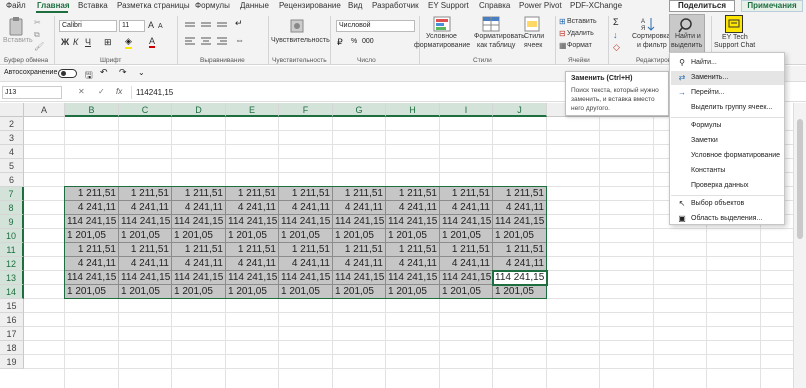 This screenshot has height=388, width=806. I want to click on cell-styles-label-2: ячеек, so click(533, 46).